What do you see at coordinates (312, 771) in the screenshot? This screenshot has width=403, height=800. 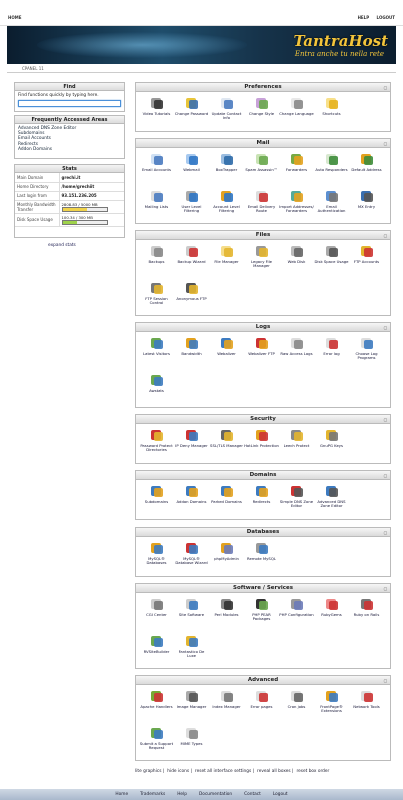 I see `interface-option-link: reset box order` at bounding box center [312, 771].